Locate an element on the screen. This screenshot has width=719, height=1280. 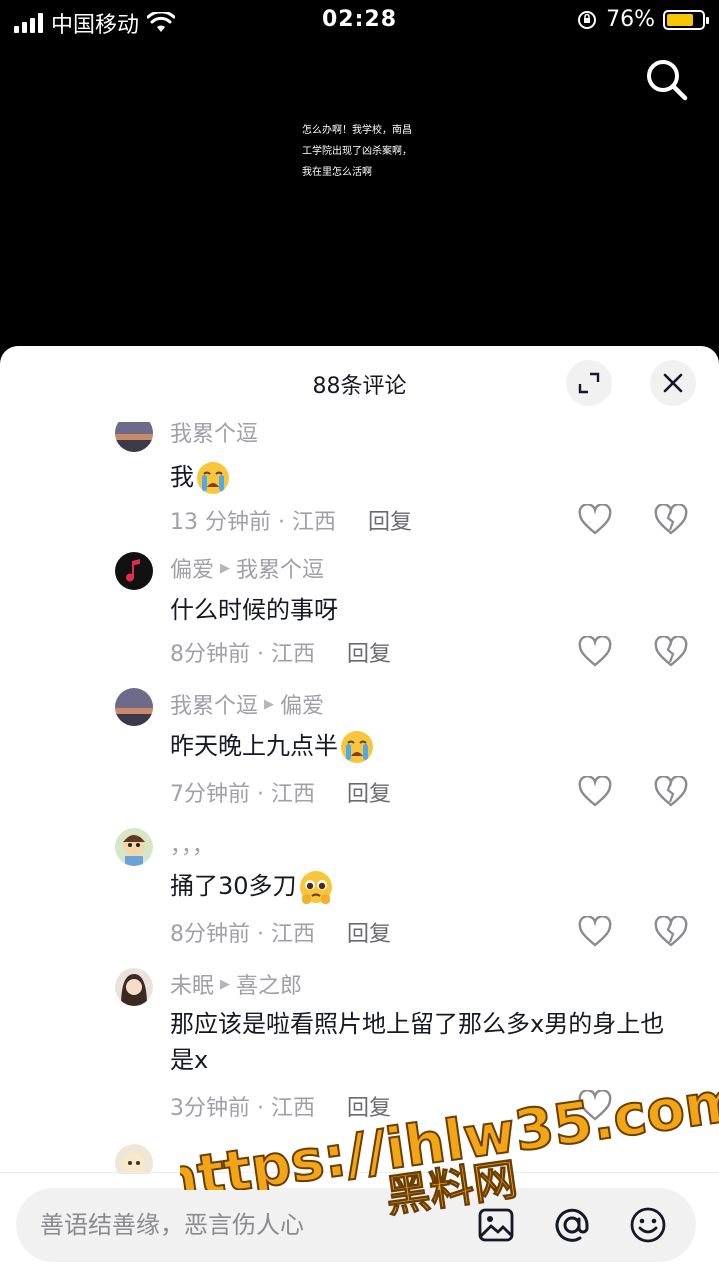
video-caption: 怎么办啊！我学校，南昌工学院出现了凶杀案啊，我在里怎么活啊 is located at coordinates (357, 151).